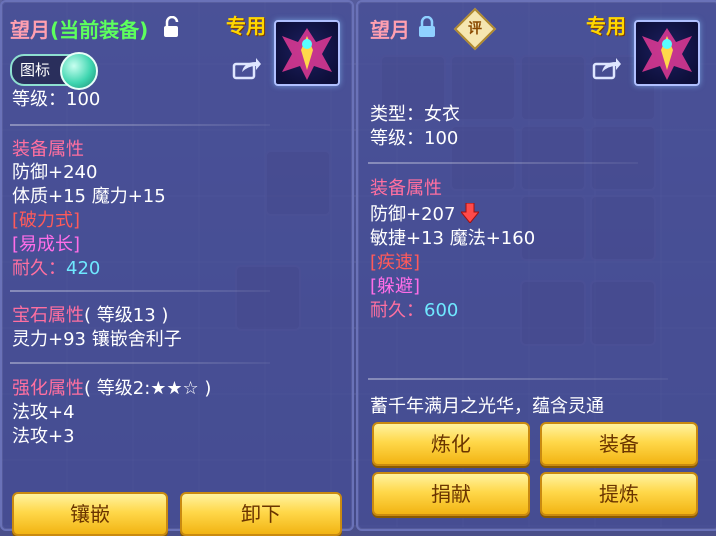 This screenshot has width=716, height=536. Describe the element at coordinates (48, 388) in the screenshot. I see `enhance-attr-header: 强化属性` at that location.